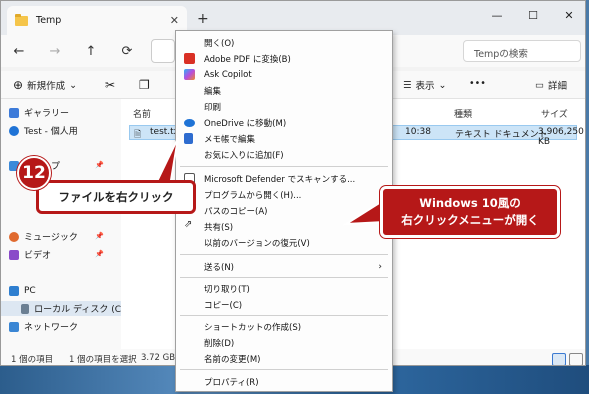 This screenshot has height=394, width=589. Describe the element at coordinates (470, 203) in the screenshot. I see `note-line-1: Windows 10風の` at that location.